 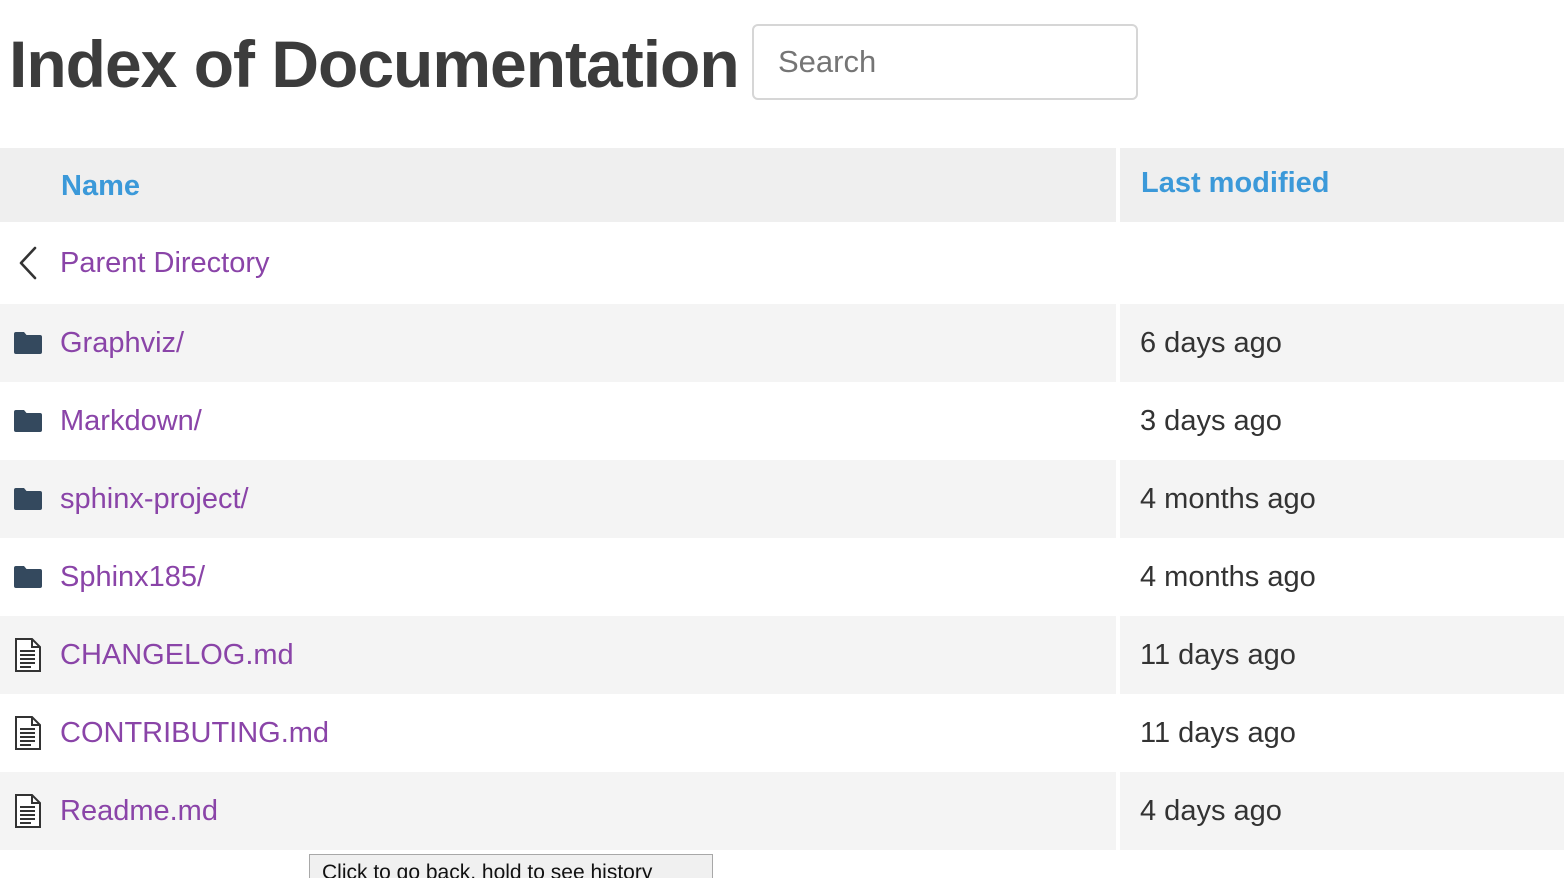 I want to click on name-column-header: Name, so click(x=558, y=185).